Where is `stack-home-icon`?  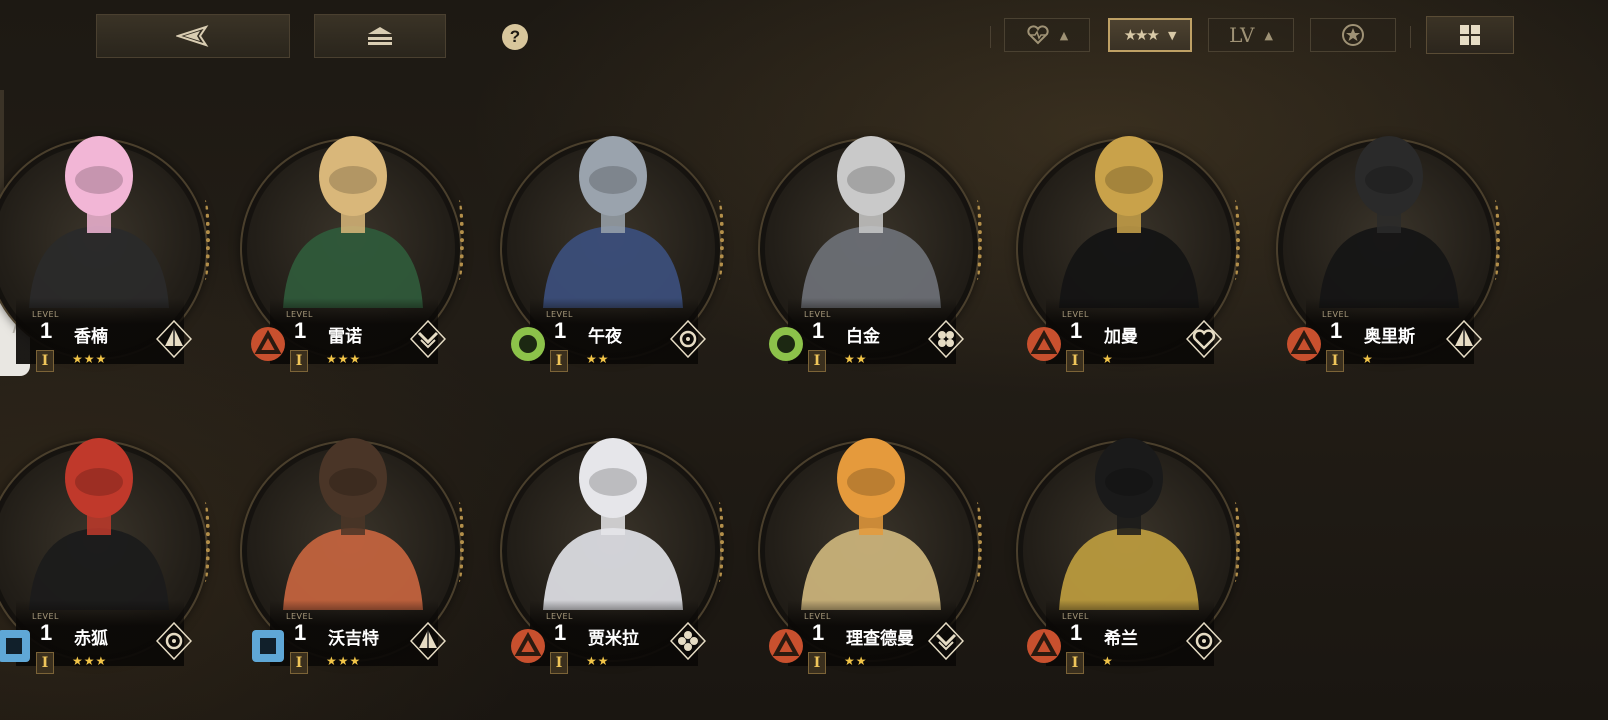
stack-home-icon is located at coordinates (380, 36).